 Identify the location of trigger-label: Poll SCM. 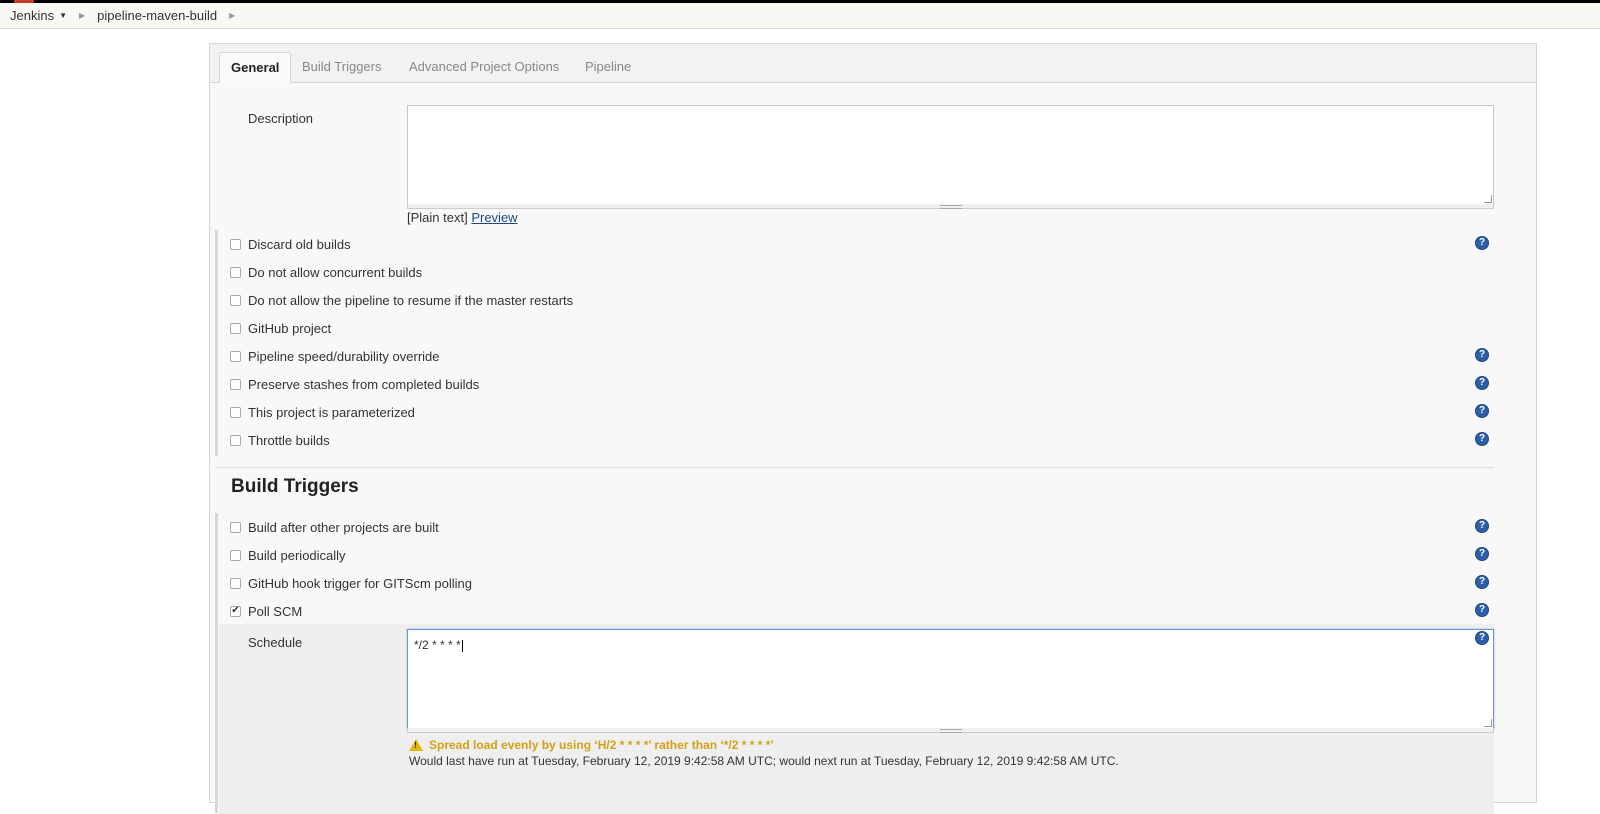
(275, 611).